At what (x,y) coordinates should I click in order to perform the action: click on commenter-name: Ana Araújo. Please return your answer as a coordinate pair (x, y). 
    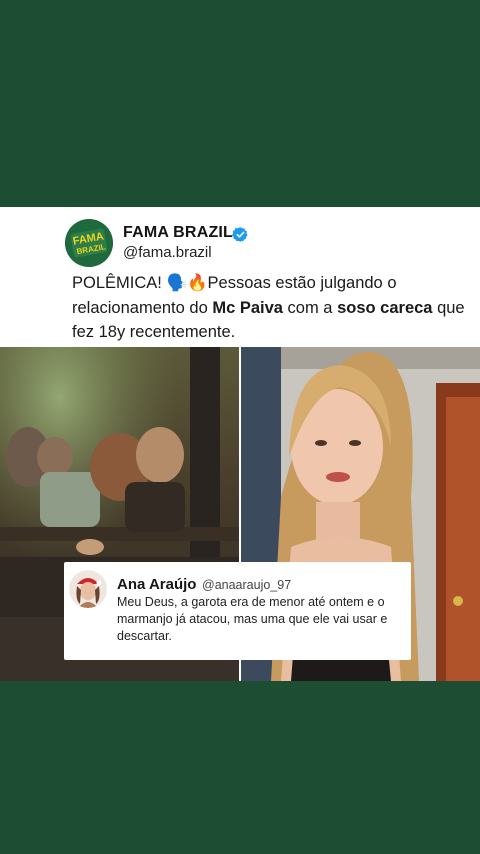
    Looking at the image, I should click on (156, 584).